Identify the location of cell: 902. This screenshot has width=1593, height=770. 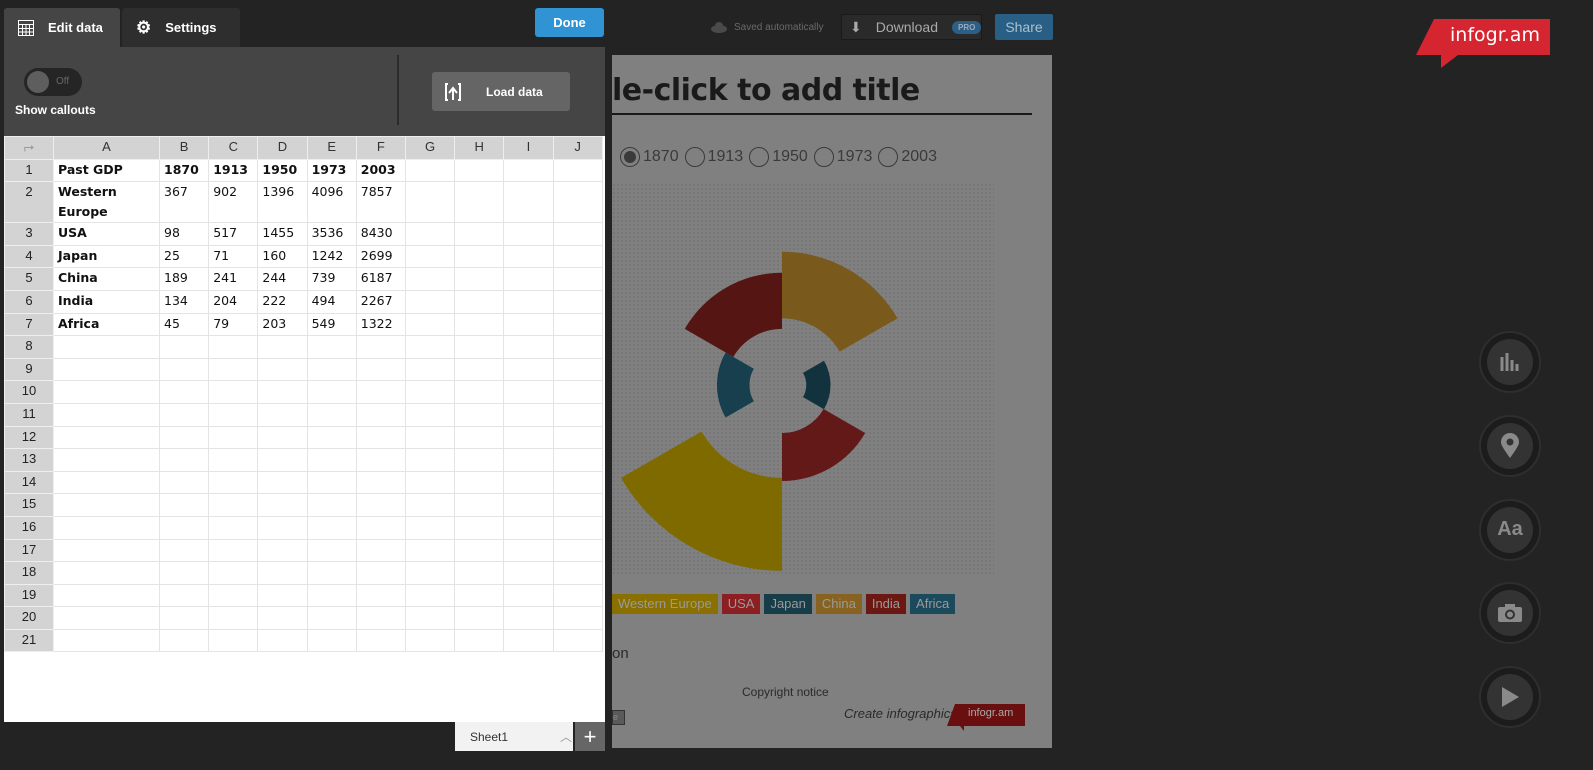
(233, 202).